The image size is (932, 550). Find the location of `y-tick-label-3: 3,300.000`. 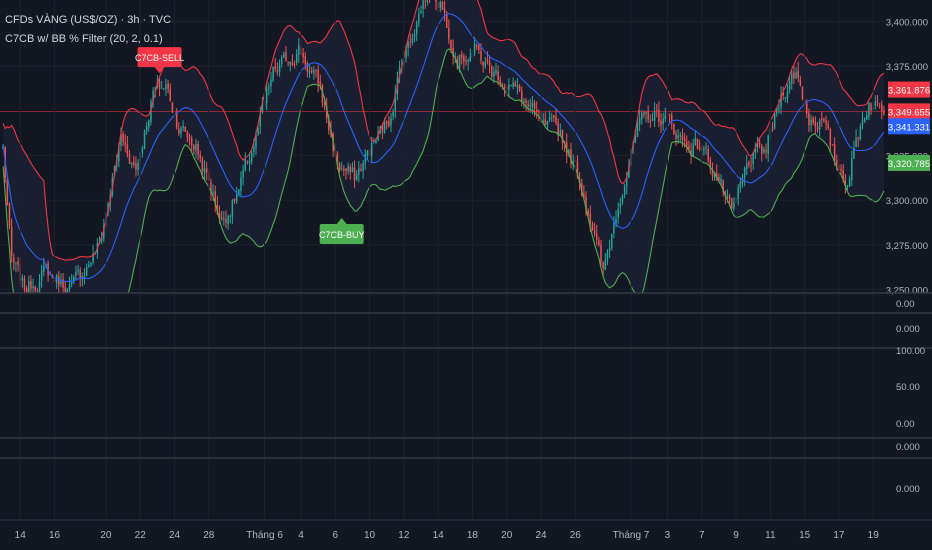

y-tick-label-3: 3,300.000 is located at coordinates (907, 201).